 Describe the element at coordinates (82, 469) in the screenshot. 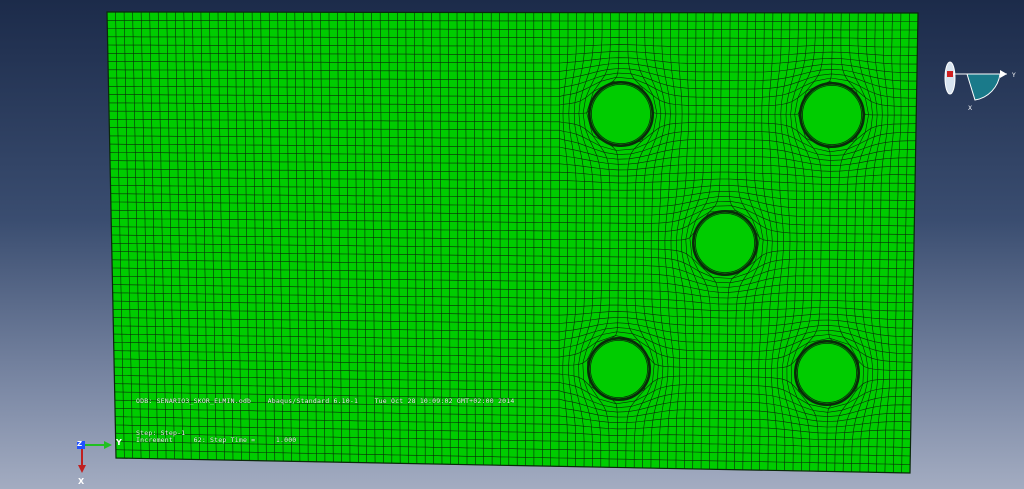

I see `x-arrowhead-icon` at that location.